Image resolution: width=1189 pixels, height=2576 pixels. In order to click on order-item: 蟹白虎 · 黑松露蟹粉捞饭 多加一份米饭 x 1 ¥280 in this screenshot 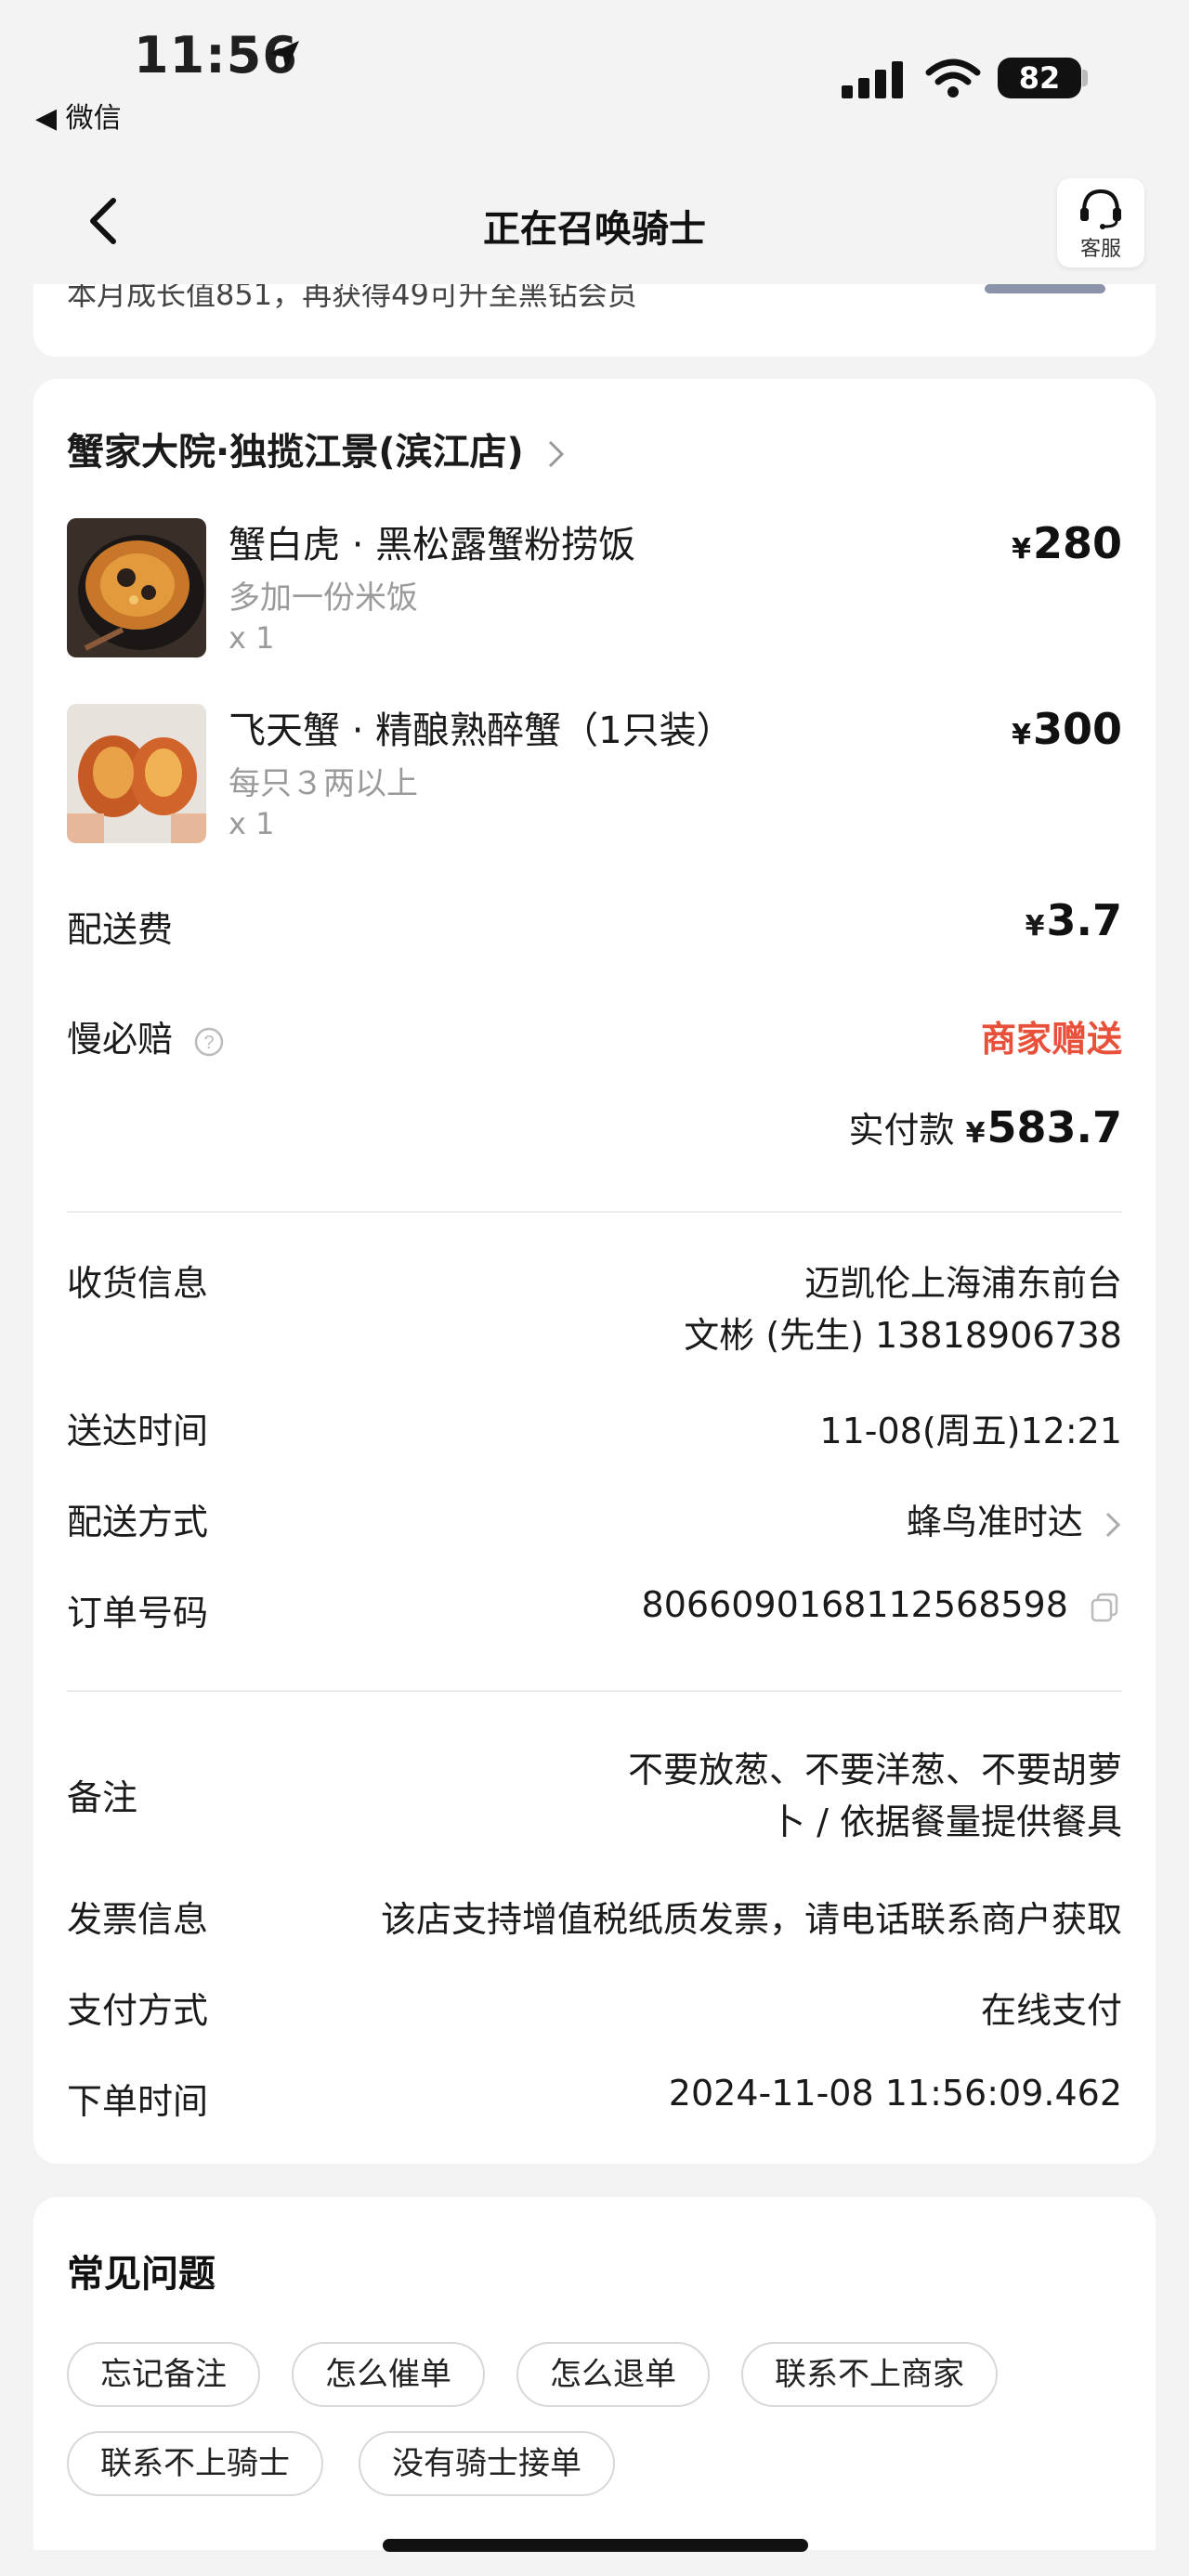, I will do `click(594, 588)`.